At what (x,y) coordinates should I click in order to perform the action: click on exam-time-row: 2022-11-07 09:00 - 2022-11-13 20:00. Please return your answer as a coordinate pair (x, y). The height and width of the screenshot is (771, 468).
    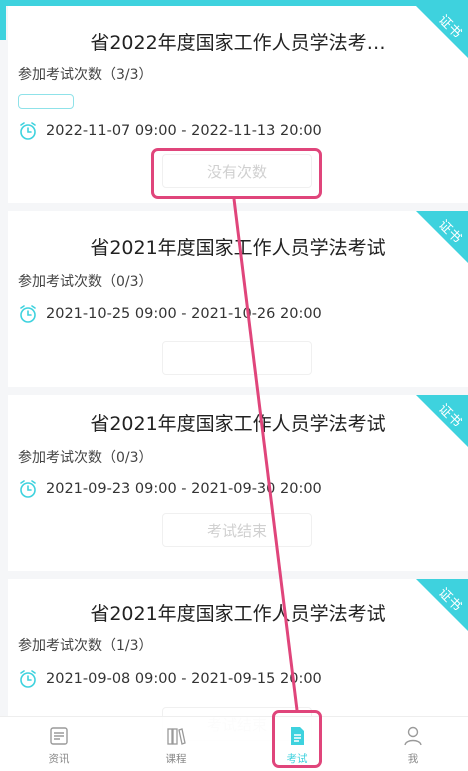
    Looking at the image, I should click on (170, 131).